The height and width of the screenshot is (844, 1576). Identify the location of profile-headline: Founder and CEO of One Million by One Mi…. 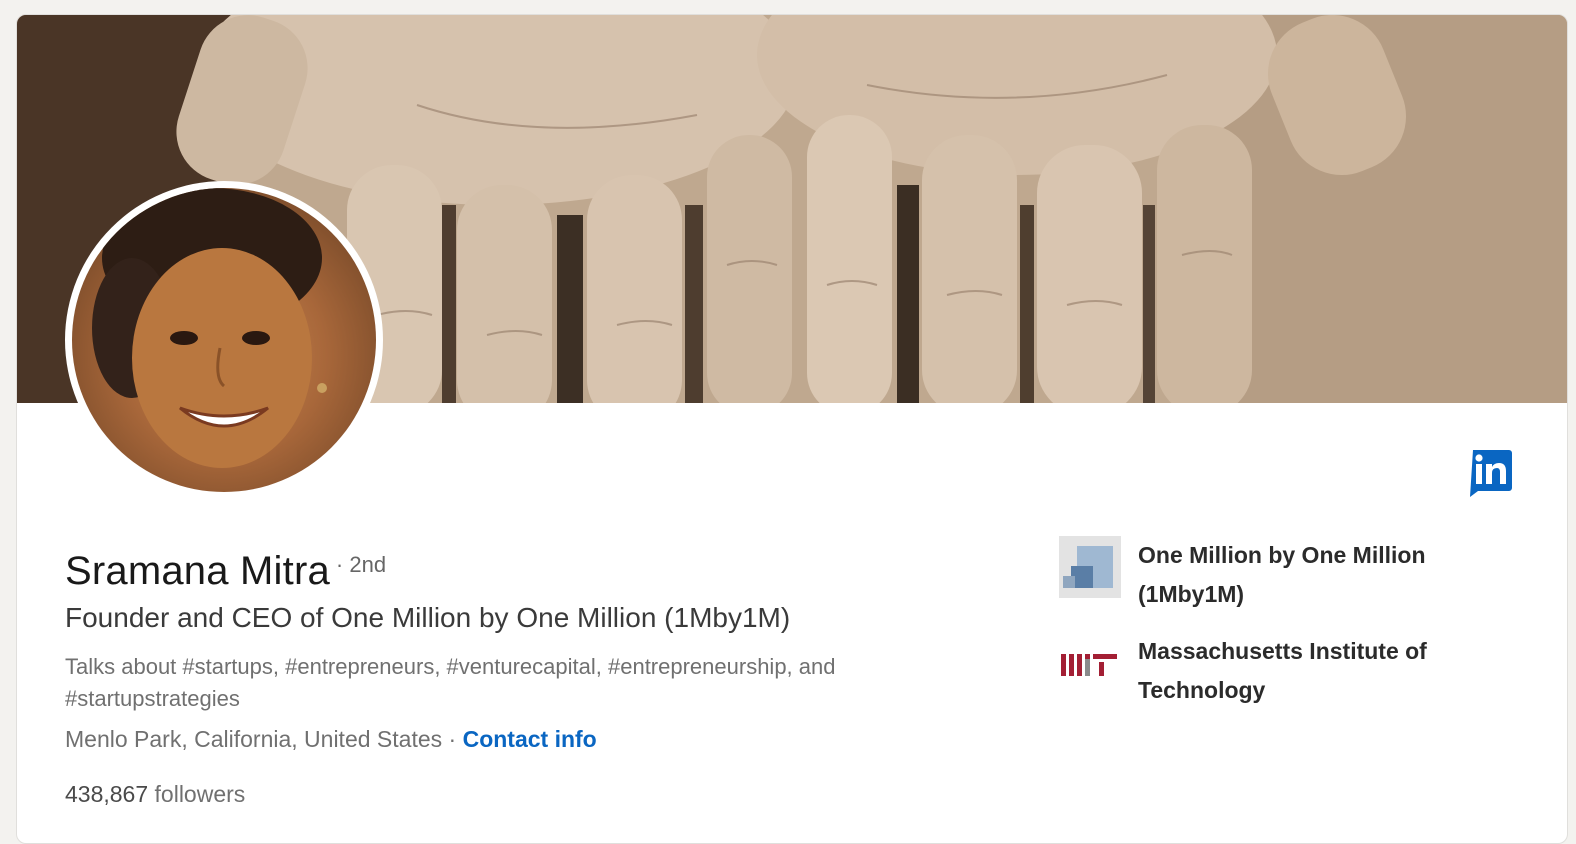
(428, 617).